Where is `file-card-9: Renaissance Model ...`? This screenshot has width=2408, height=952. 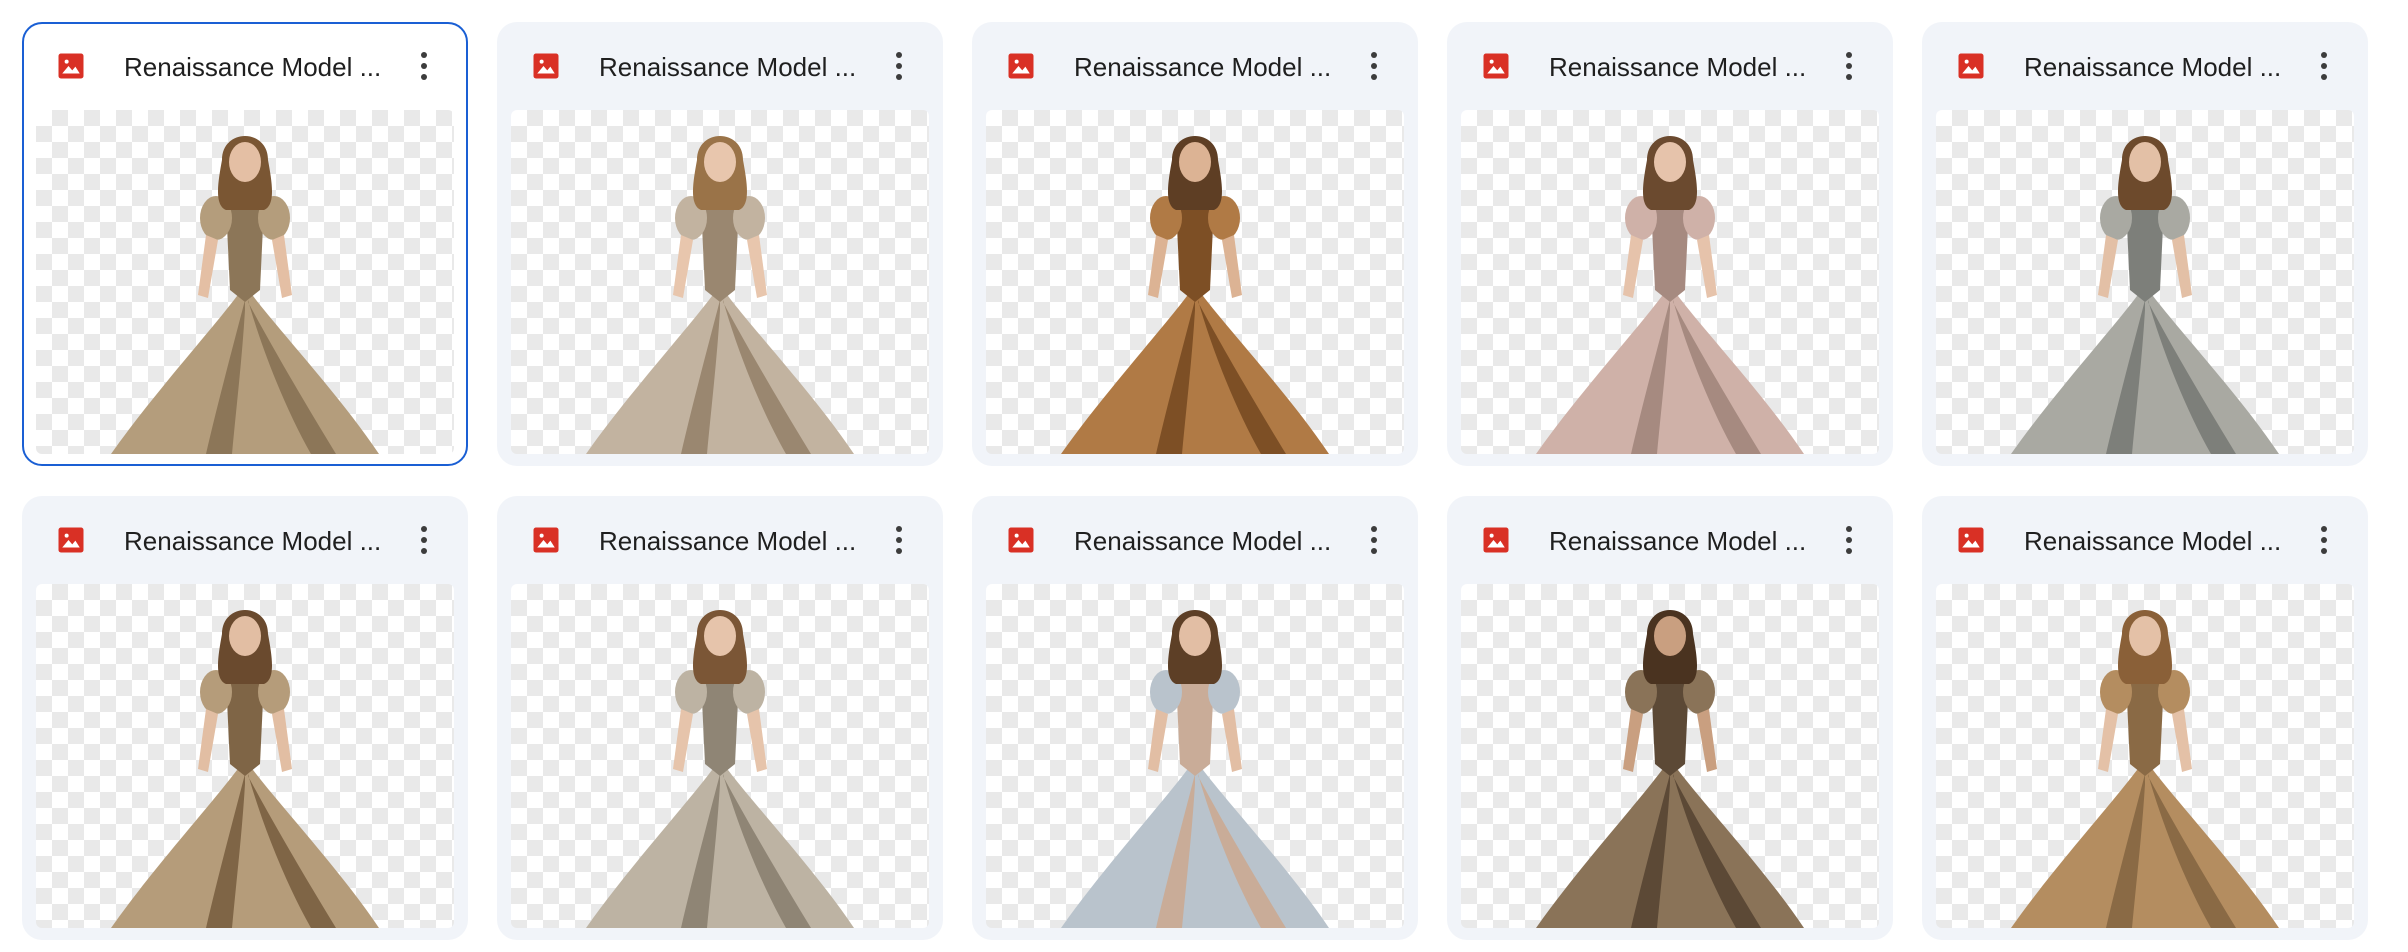 file-card-9: Renaissance Model ... is located at coordinates (1670, 718).